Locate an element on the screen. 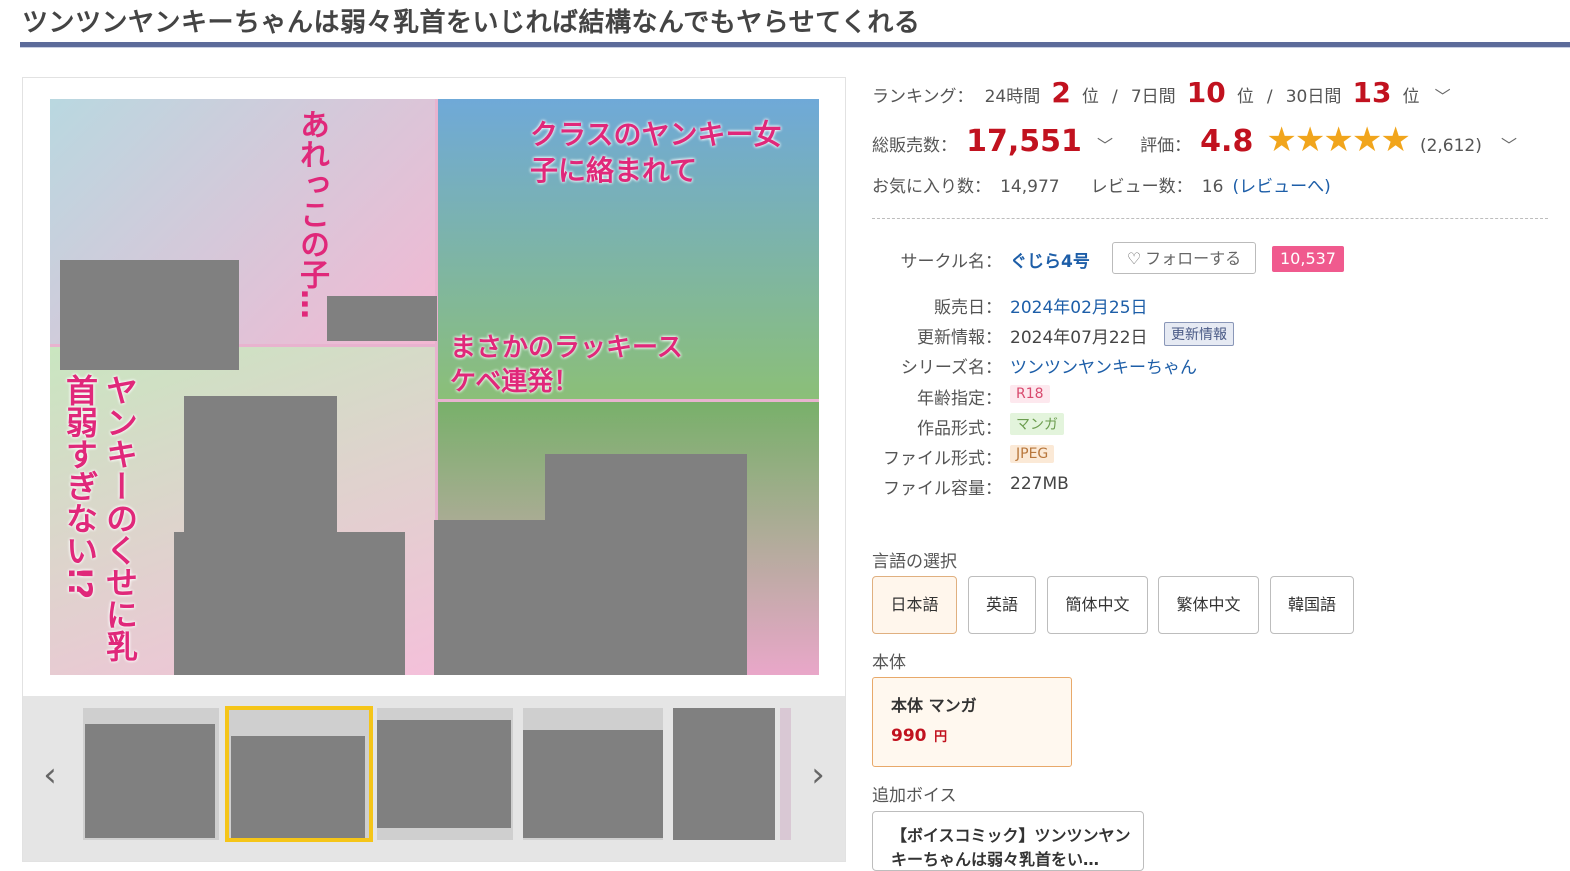  reviews-label: レビュー数： is located at coordinates (1141, 187).